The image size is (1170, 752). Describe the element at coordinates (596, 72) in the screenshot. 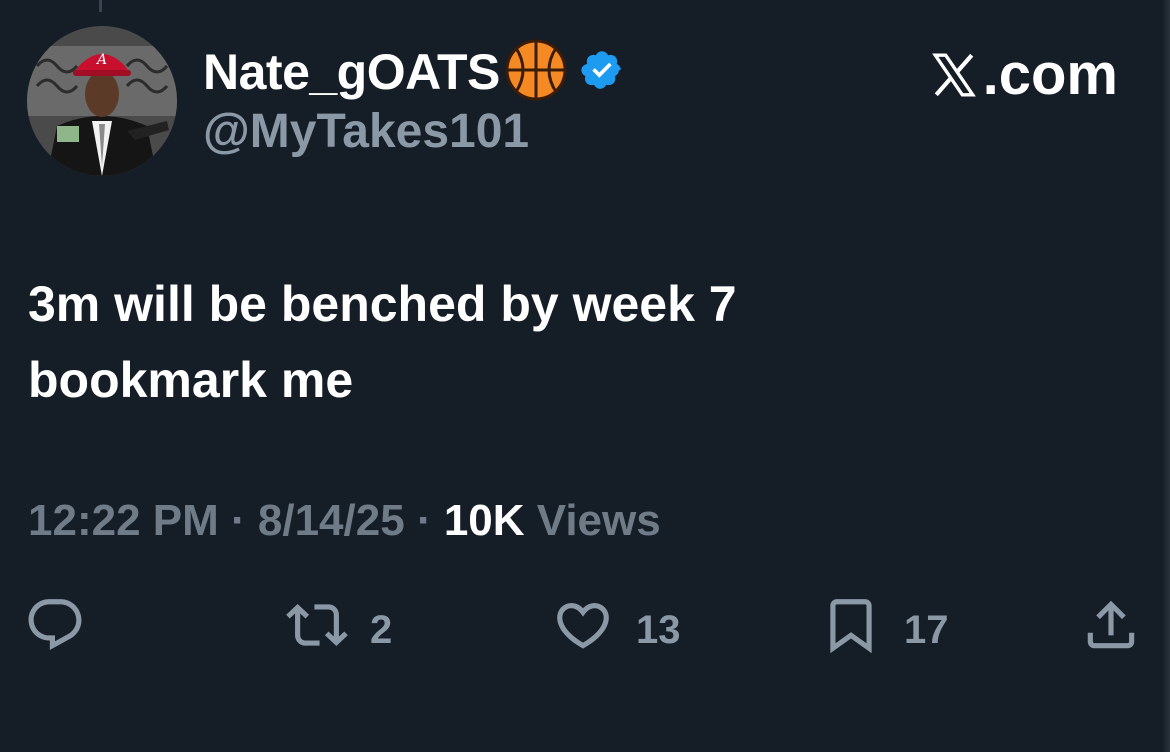

I see `verified-badge-icon` at that location.